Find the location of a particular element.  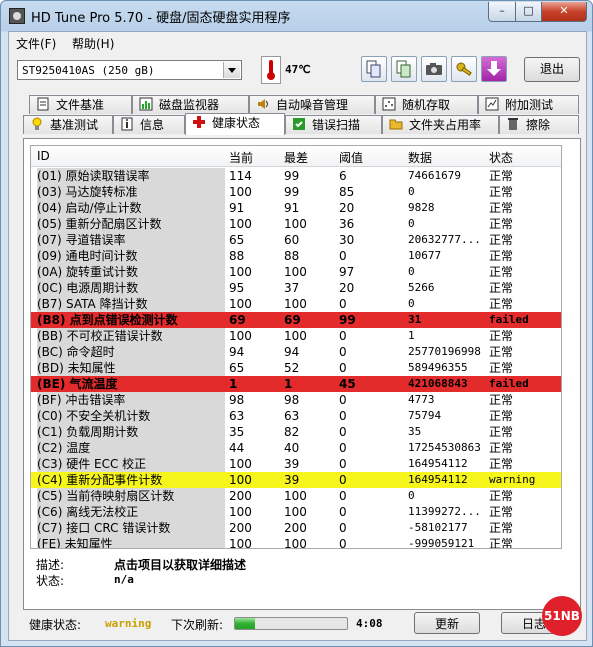

close-button: ✕ is located at coordinates (564, 12).